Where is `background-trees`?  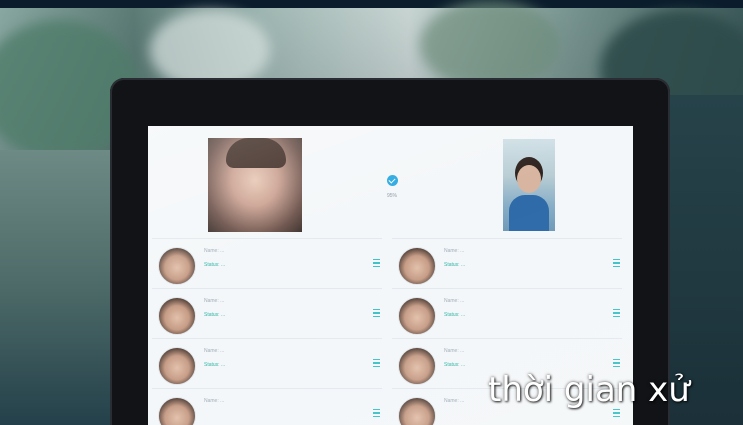 background-trees is located at coordinates (490, 45).